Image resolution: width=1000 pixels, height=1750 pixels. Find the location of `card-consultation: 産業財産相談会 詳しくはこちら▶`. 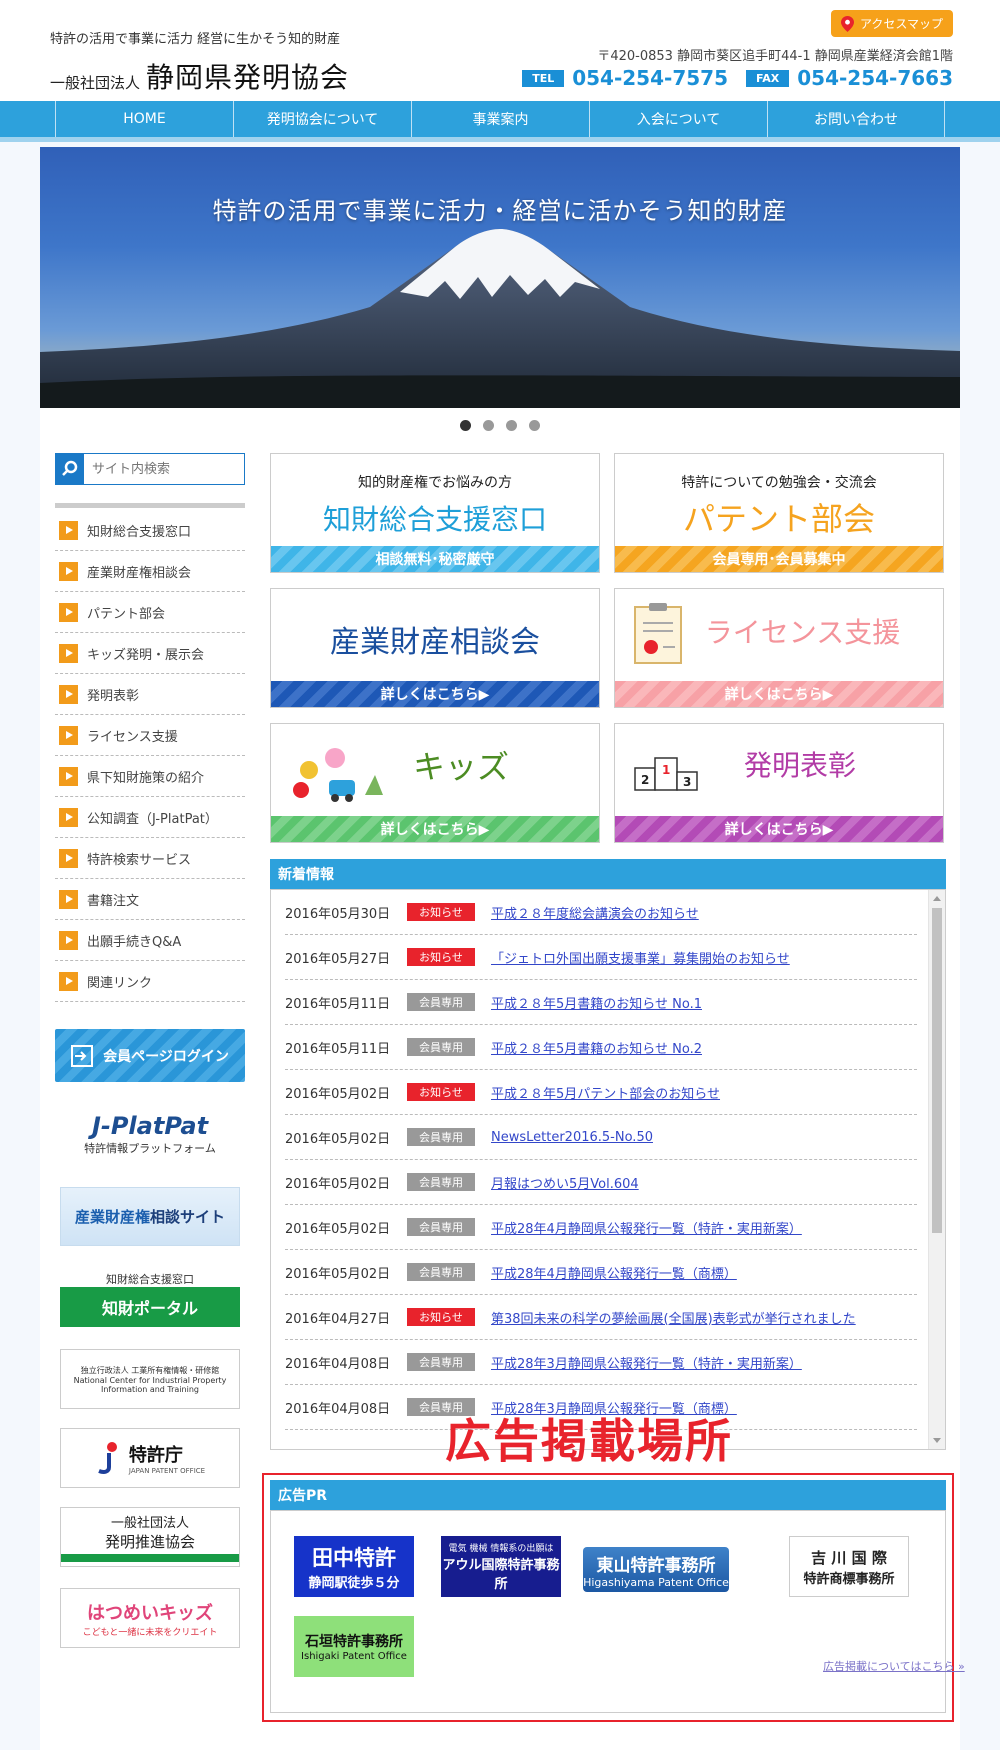

card-consultation: 産業財産相談会 詳しくはこちら▶ is located at coordinates (435, 648).